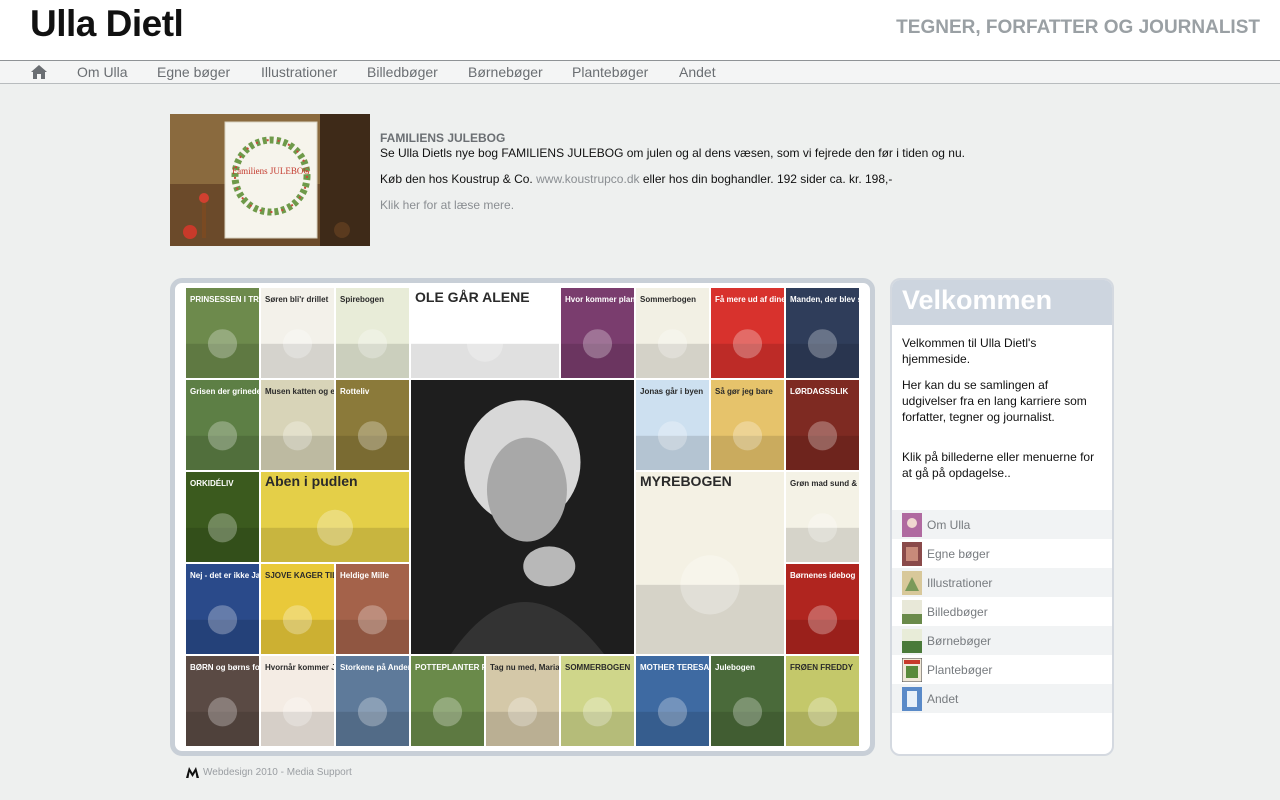 The height and width of the screenshot is (800, 1280). What do you see at coordinates (822, 701) in the screenshot?
I see `book-cover: FRØEN FREDDY` at bounding box center [822, 701].